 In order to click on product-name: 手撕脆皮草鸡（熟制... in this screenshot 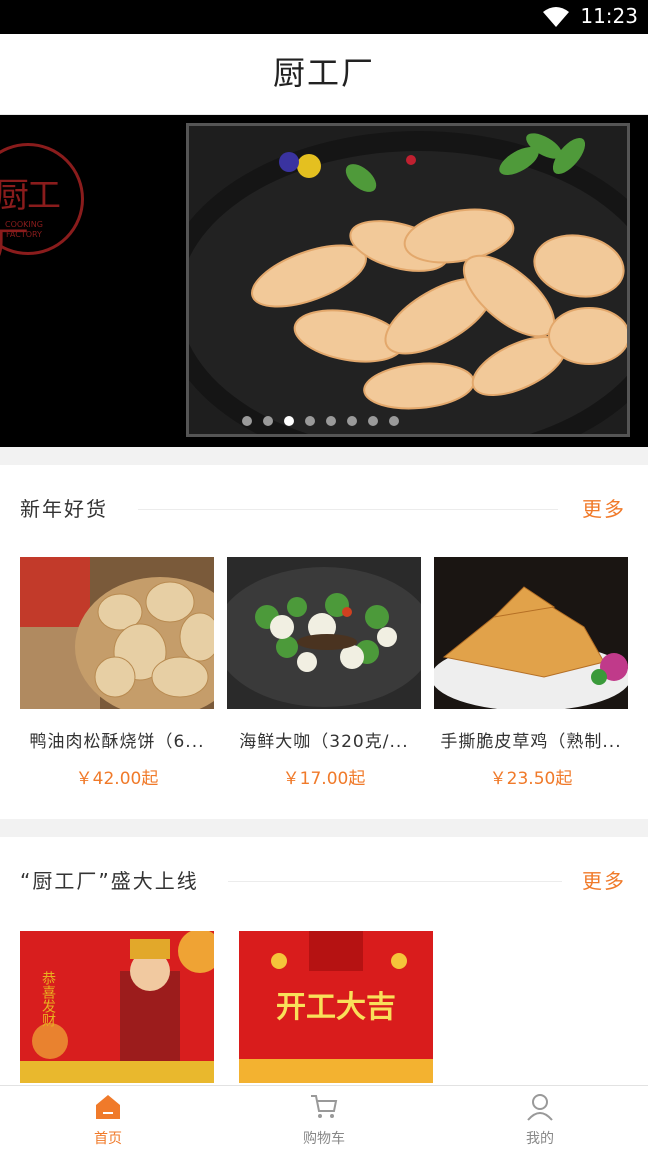, I will do `click(531, 742)`.